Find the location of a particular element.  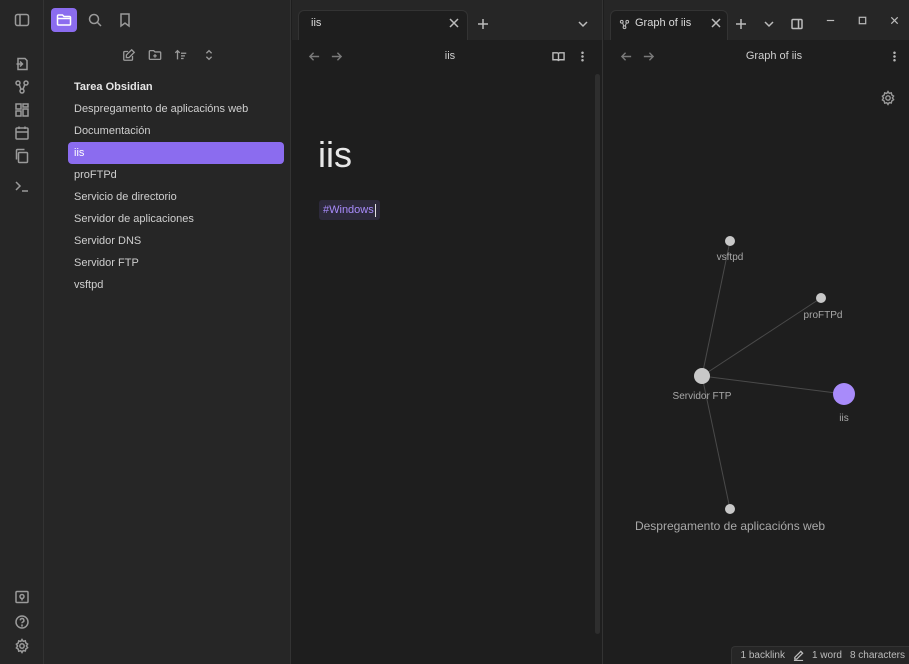

sidebar-toggle-icon is located at coordinates (22, 20).